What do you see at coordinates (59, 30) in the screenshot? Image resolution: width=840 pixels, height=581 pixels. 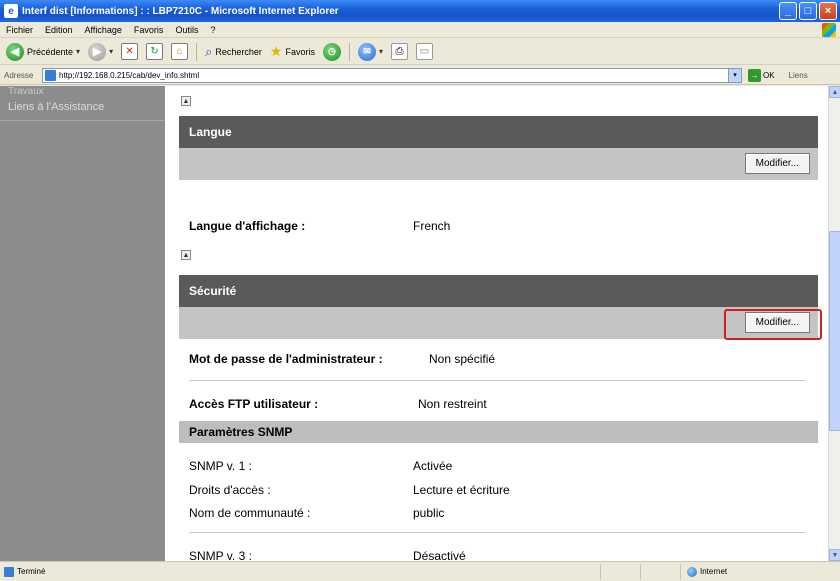 I see `menu-edition: Edition` at bounding box center [59, 30].